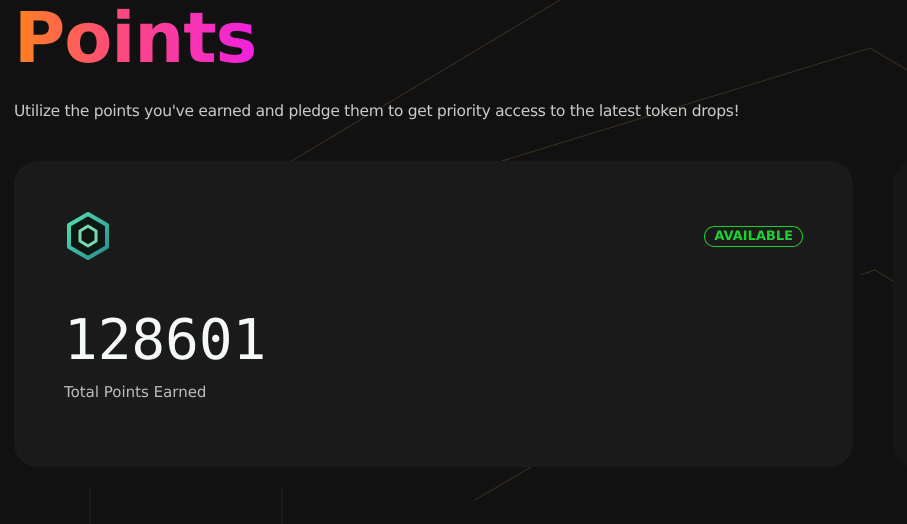 Image resolution: width=907 pixels, height=524 pixels. I want to click on hexagon-icon, so click(88, 236).